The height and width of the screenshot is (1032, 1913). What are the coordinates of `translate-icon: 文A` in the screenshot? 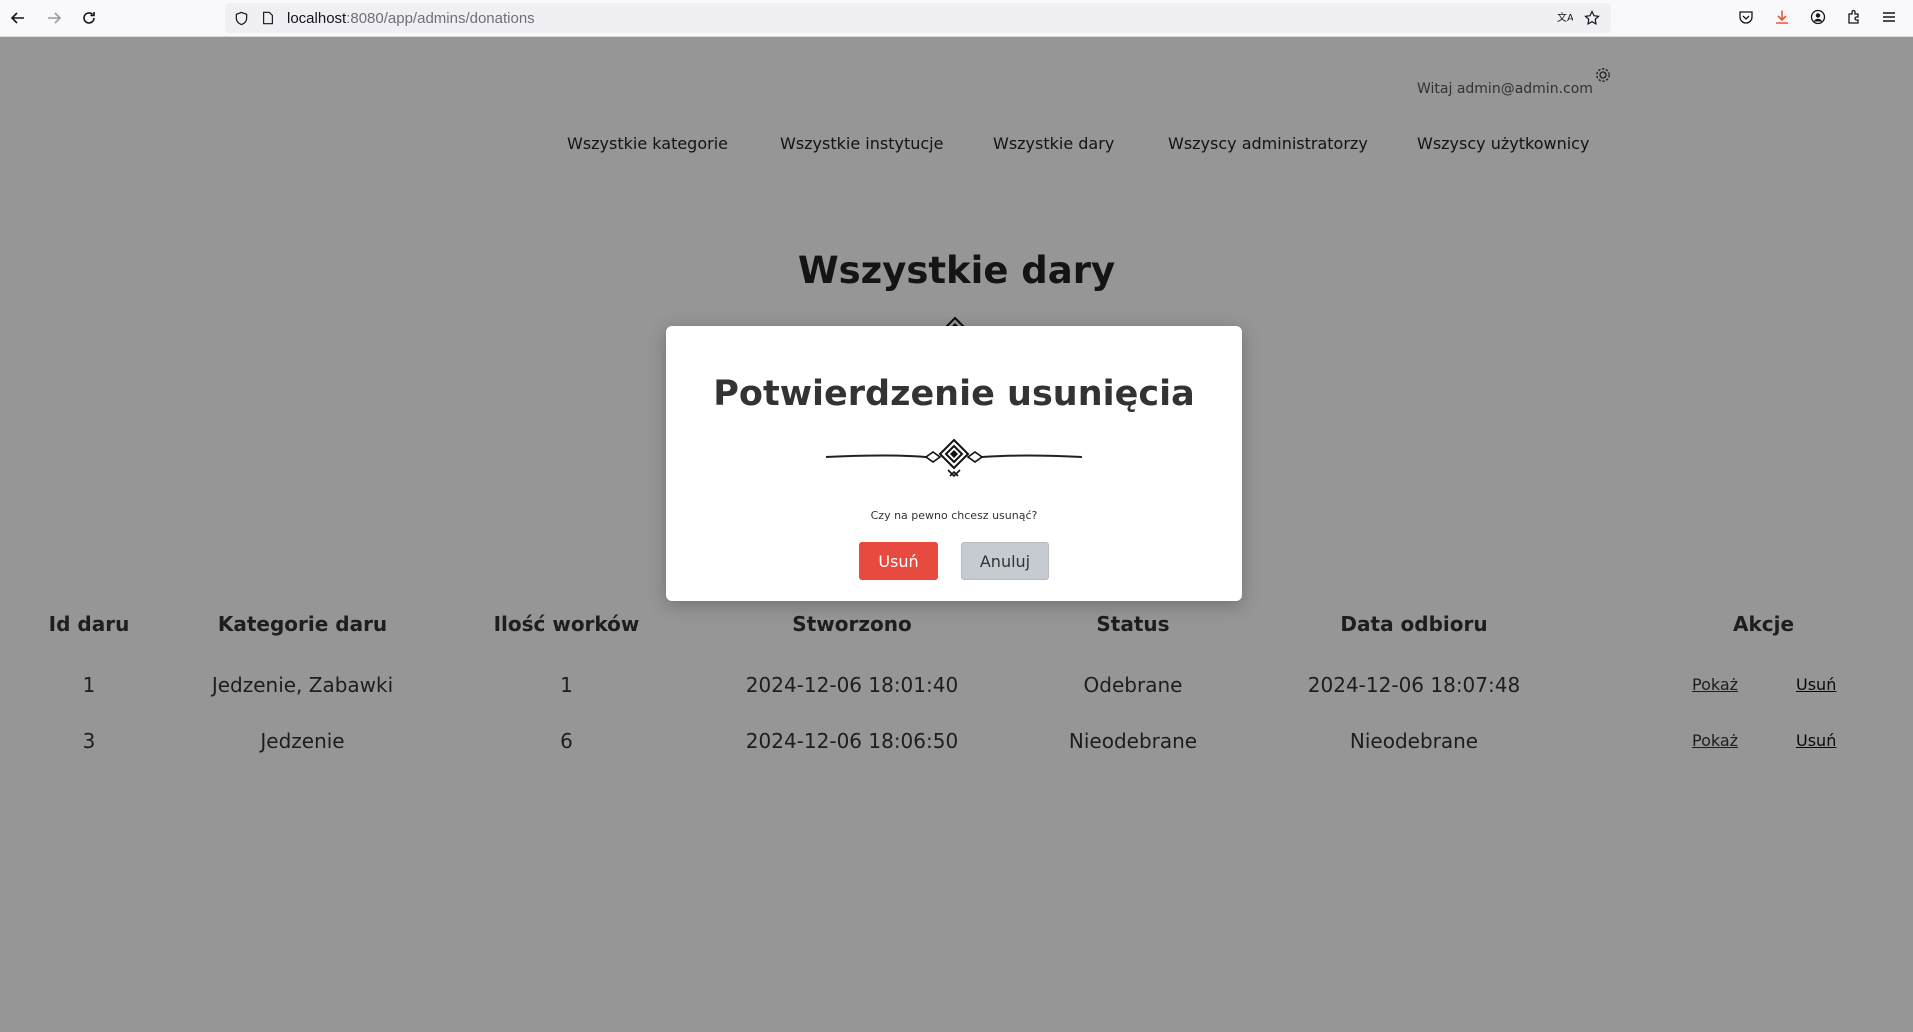 It's located at (1565, 18).